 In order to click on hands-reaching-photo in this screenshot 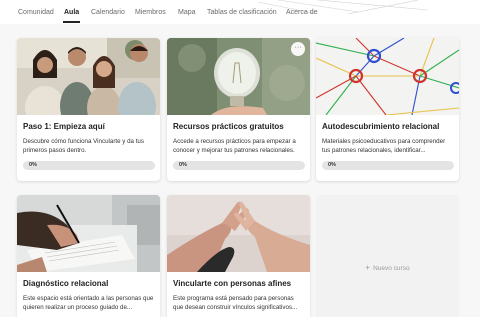, I will do `click(238, 233)`.